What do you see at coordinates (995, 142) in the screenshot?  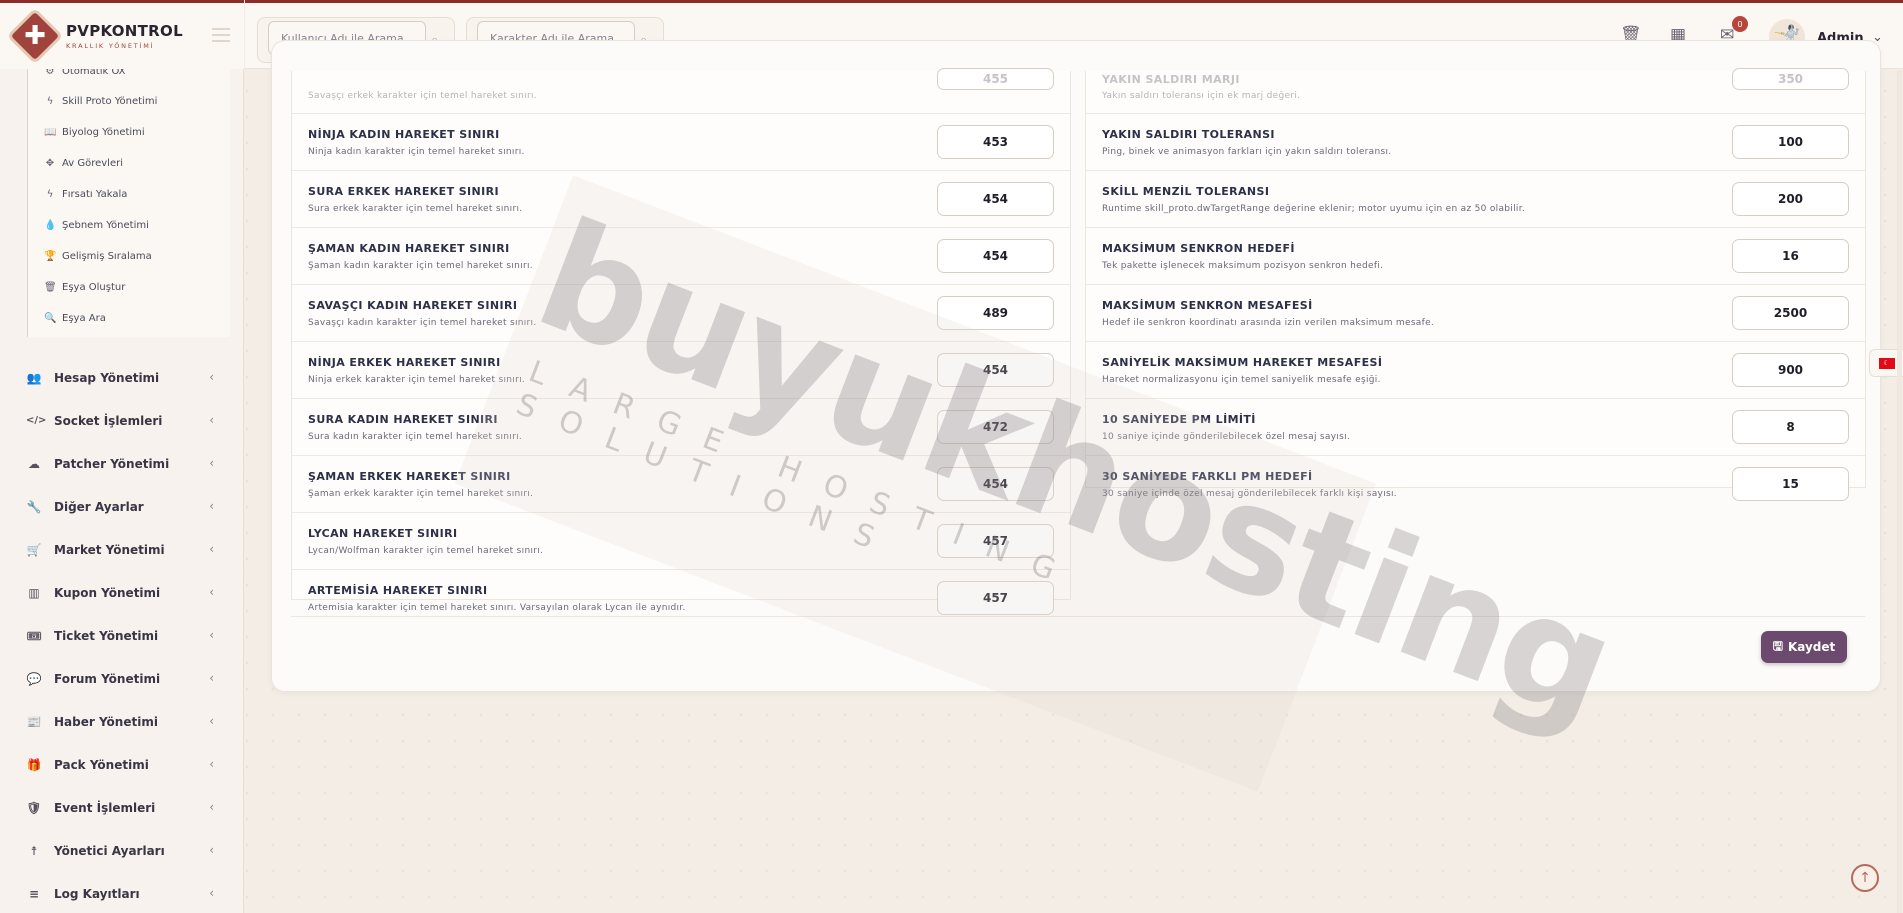 I see `setting-value-input: 453` at bounding box center [995, 142].